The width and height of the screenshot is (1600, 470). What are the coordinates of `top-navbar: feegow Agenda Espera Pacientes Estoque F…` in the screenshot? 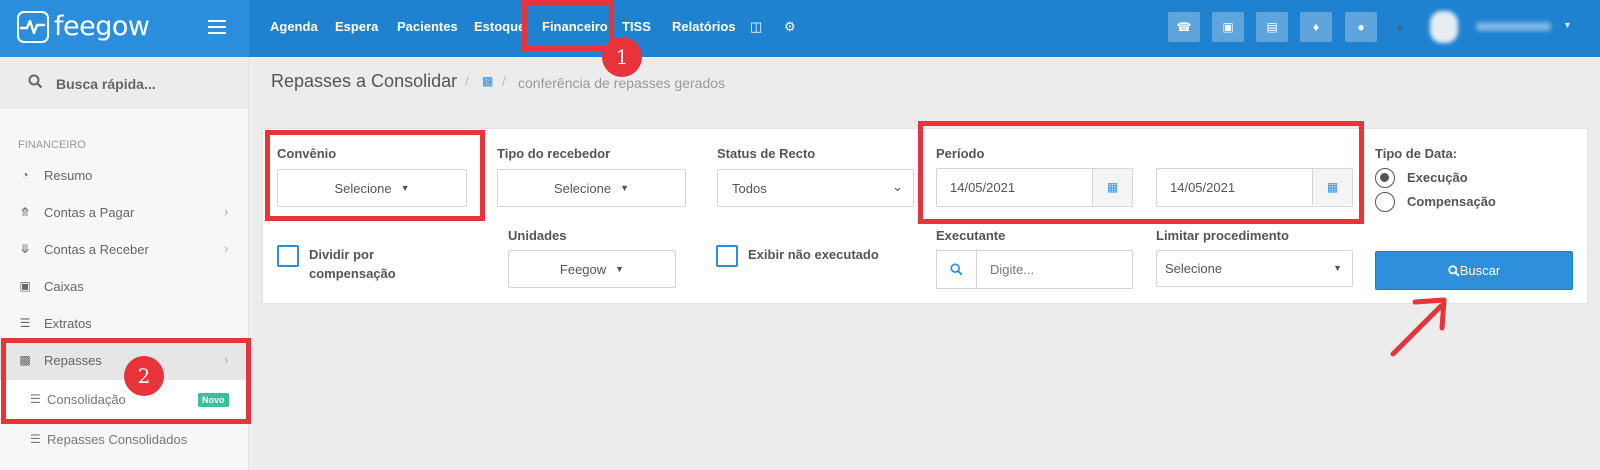 It's located at (800, 28).